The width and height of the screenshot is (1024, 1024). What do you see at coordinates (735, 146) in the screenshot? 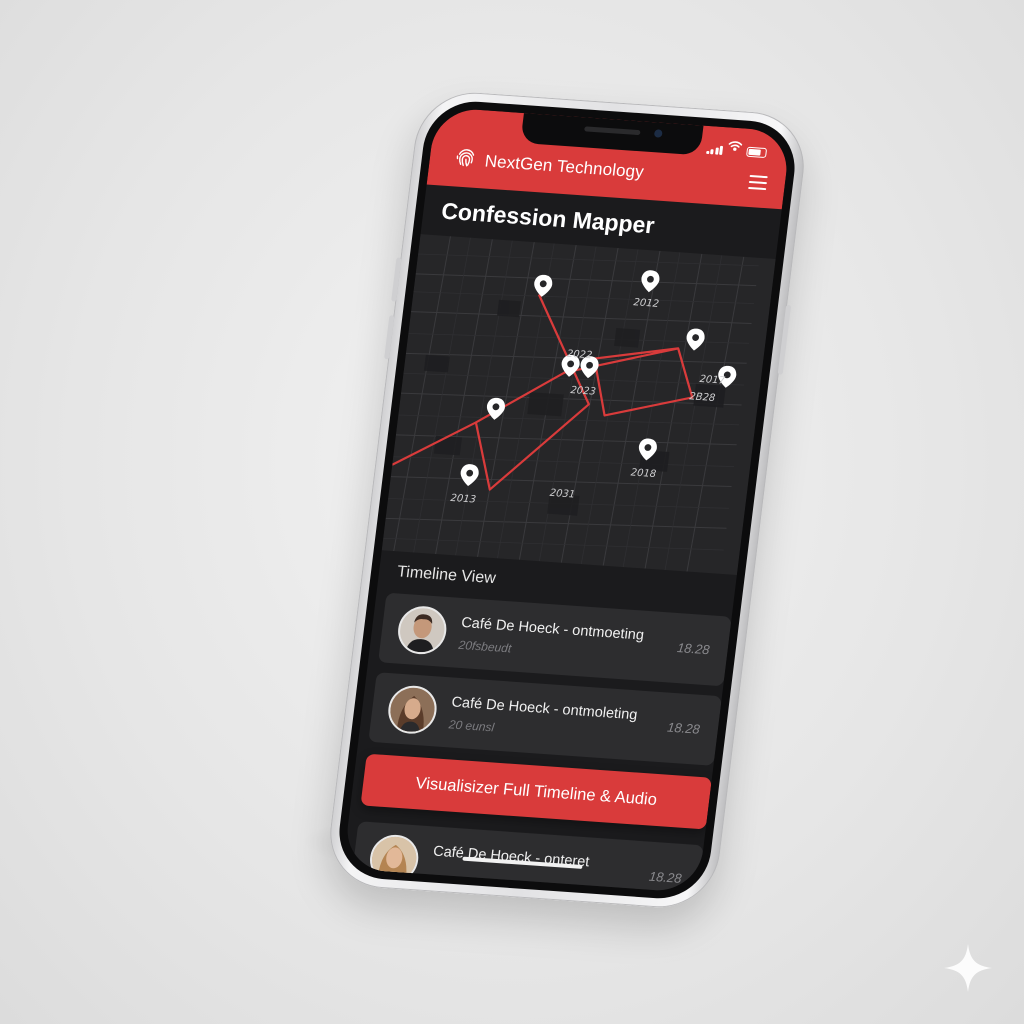
I see `wifi-icon` at bounding box center [735, 146].